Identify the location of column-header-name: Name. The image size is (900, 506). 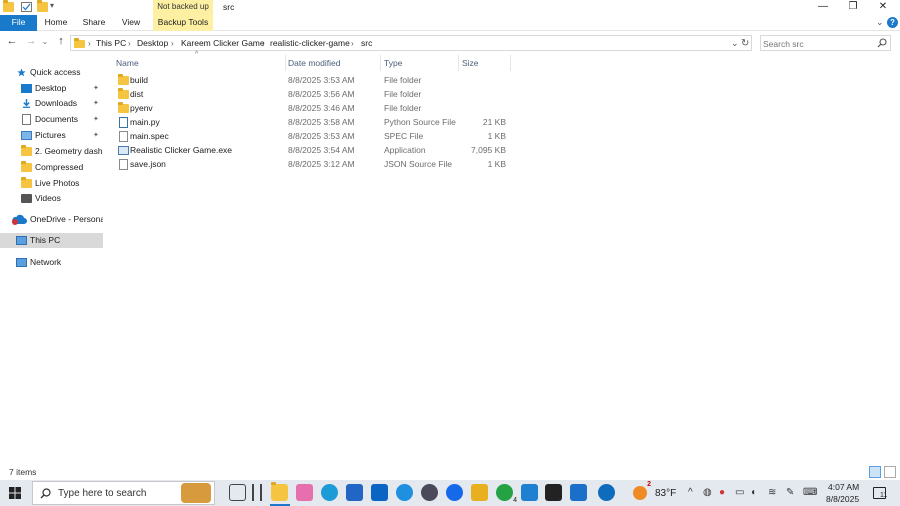
(127, 64).